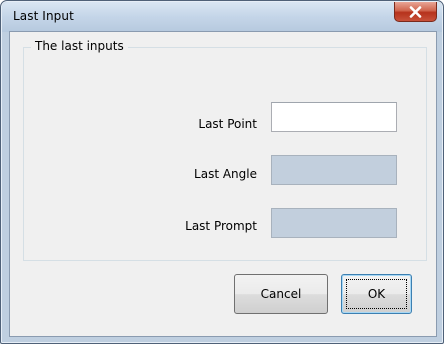 Image resolution: width=444 pixels, height=344 pixels. What do you see at coordinates (221, 226) in the screenshot?
I see `last-prompt-label: Last Prompt` at bounding box center [221, 226].